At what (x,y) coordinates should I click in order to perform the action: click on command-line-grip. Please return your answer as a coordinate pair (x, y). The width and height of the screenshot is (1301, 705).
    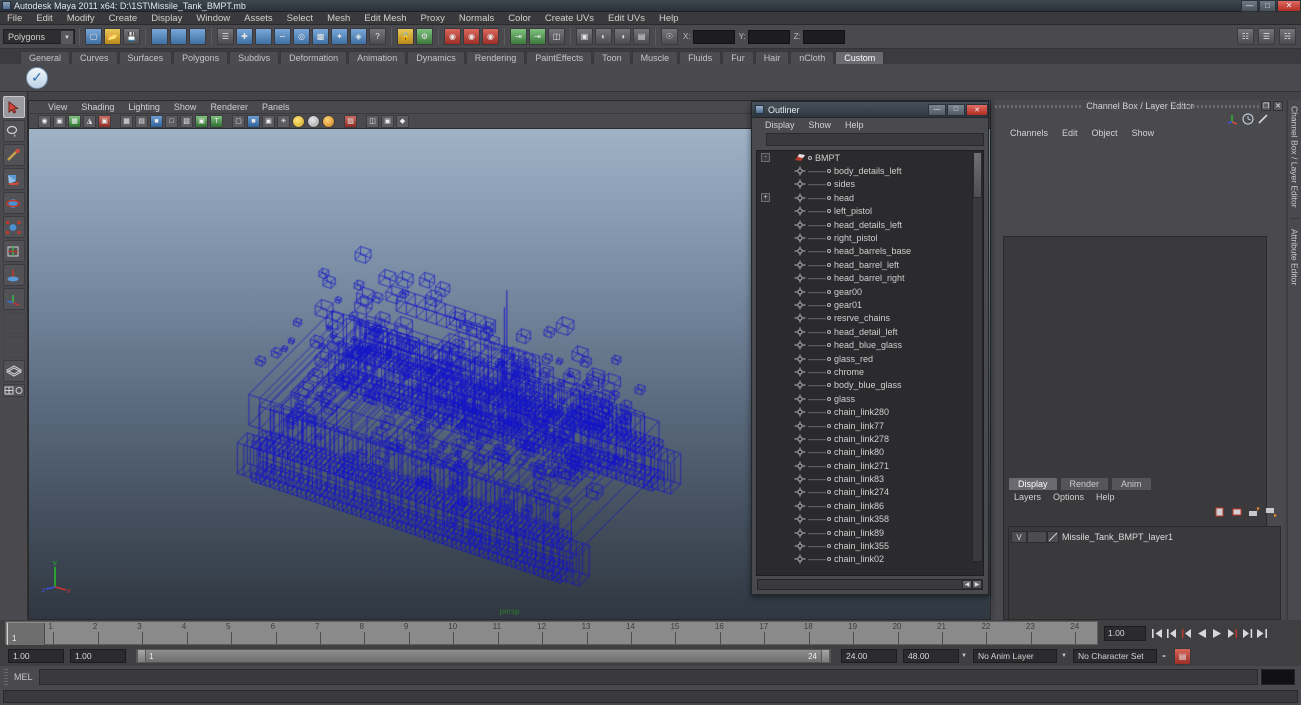
    Looking at the image, I should click on (6, 677).